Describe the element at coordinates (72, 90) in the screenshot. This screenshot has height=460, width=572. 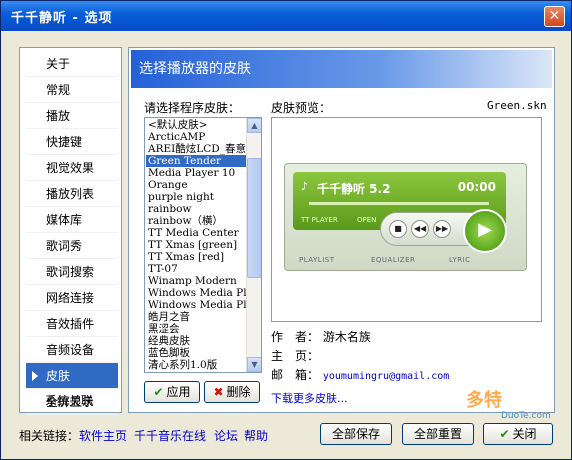
I see `sidebar-item-general: 常规` at that location.